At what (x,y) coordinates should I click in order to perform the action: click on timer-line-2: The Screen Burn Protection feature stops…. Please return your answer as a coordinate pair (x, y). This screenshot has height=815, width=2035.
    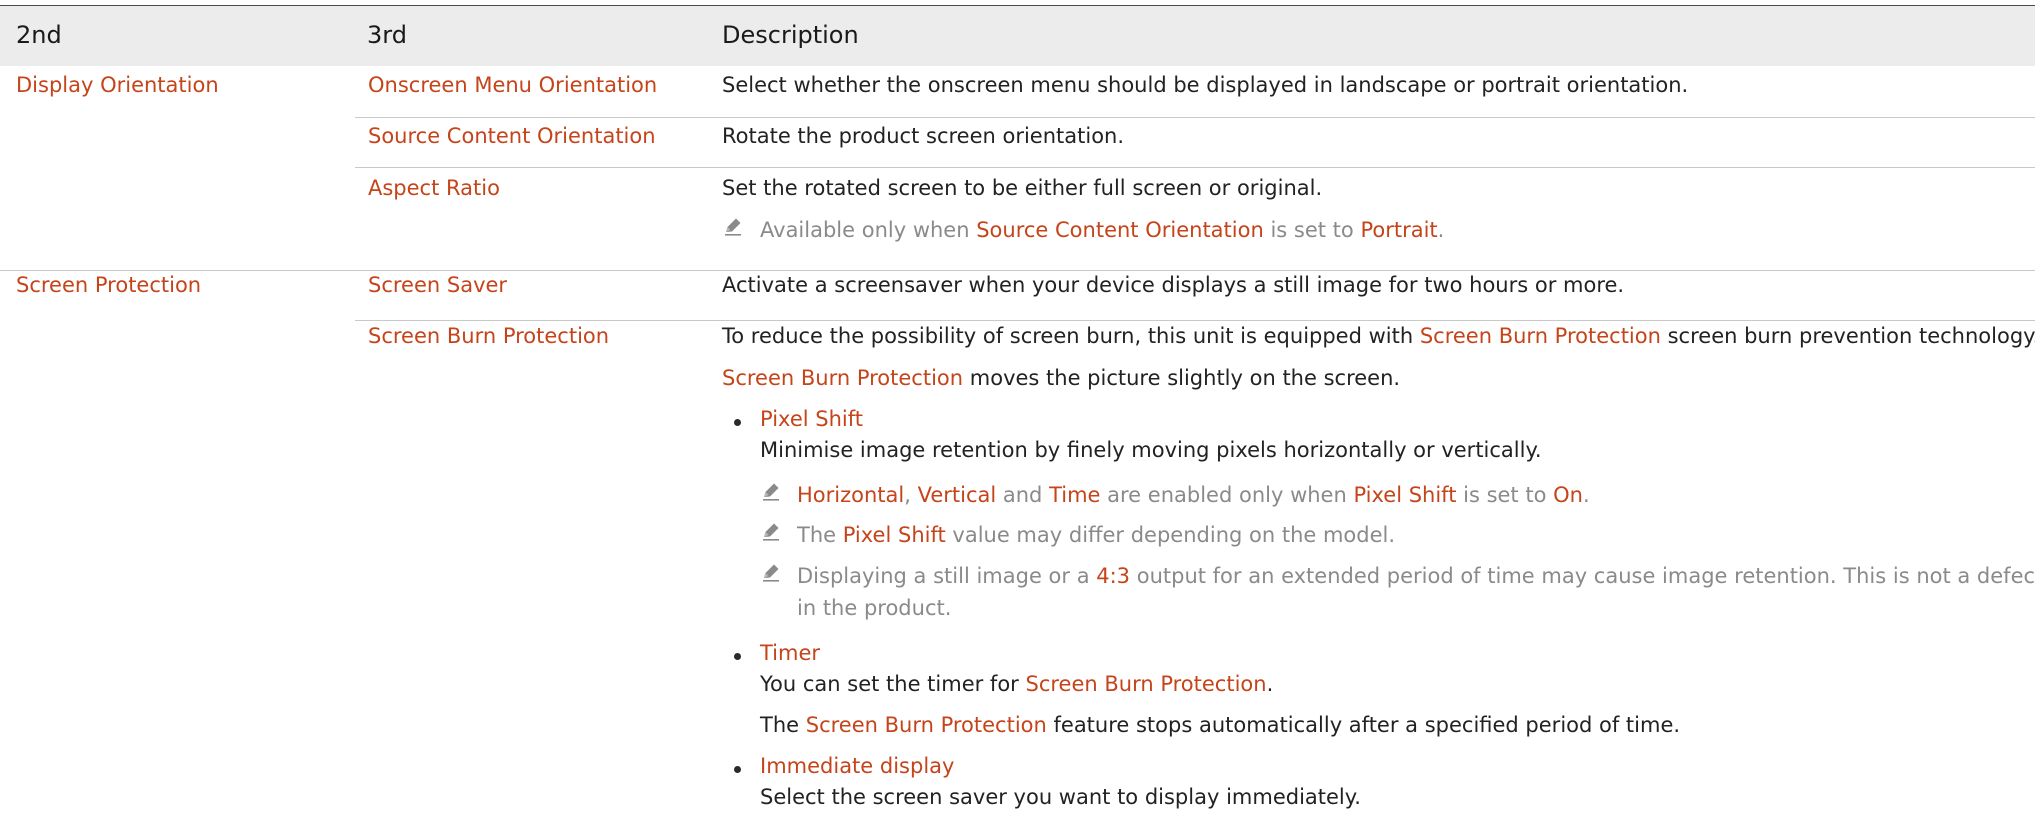
    Looking at the image, I should click on (1220, 725).